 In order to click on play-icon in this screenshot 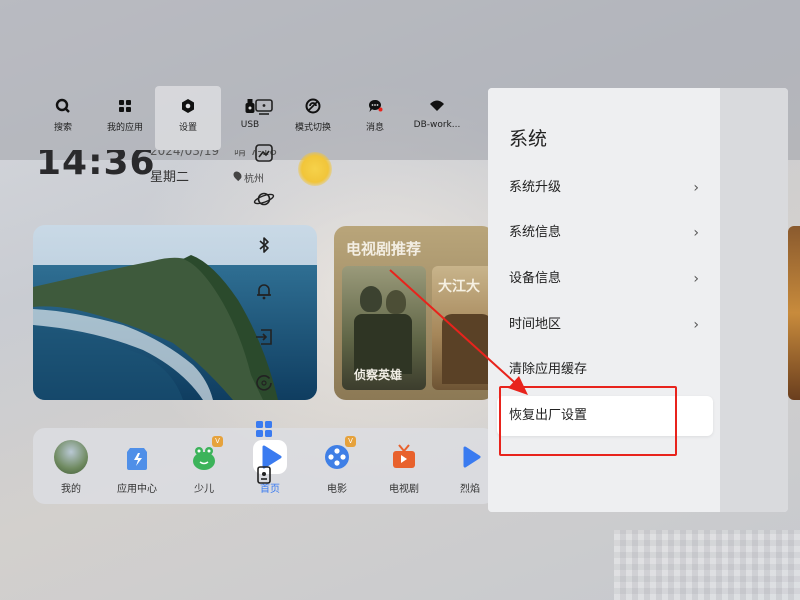, I will do `click(470, 457)`.